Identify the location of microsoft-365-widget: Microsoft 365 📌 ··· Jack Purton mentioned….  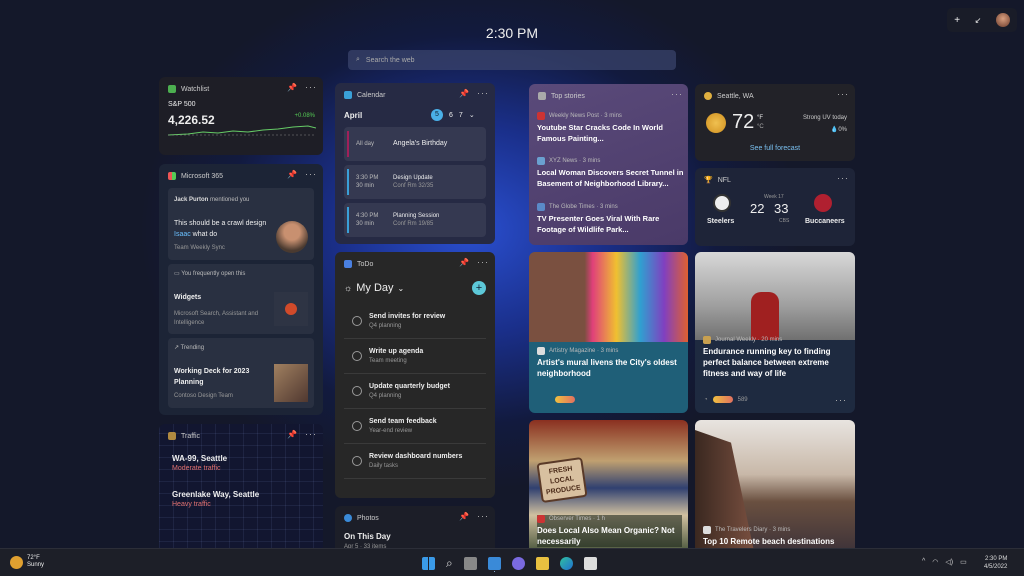
(241, 289).